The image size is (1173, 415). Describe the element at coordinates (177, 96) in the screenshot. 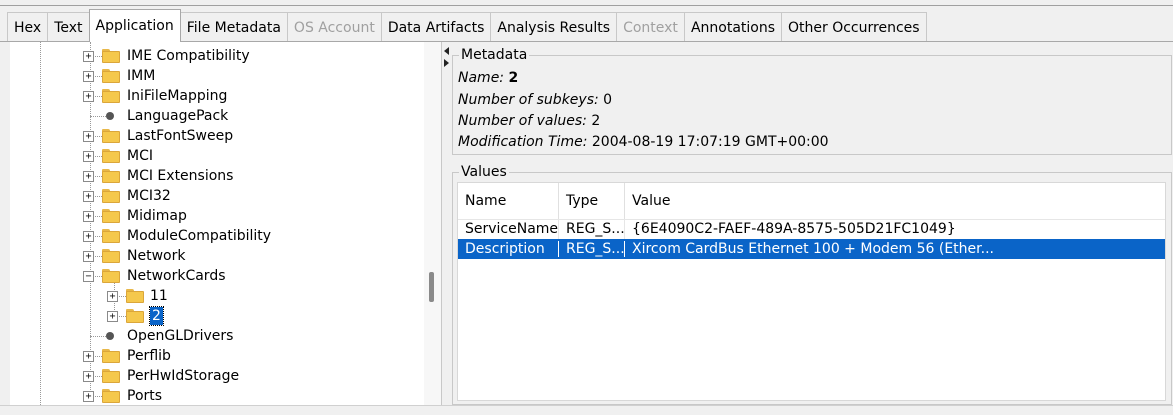

I see `tree-item-label: IniFileMapping` at that location.